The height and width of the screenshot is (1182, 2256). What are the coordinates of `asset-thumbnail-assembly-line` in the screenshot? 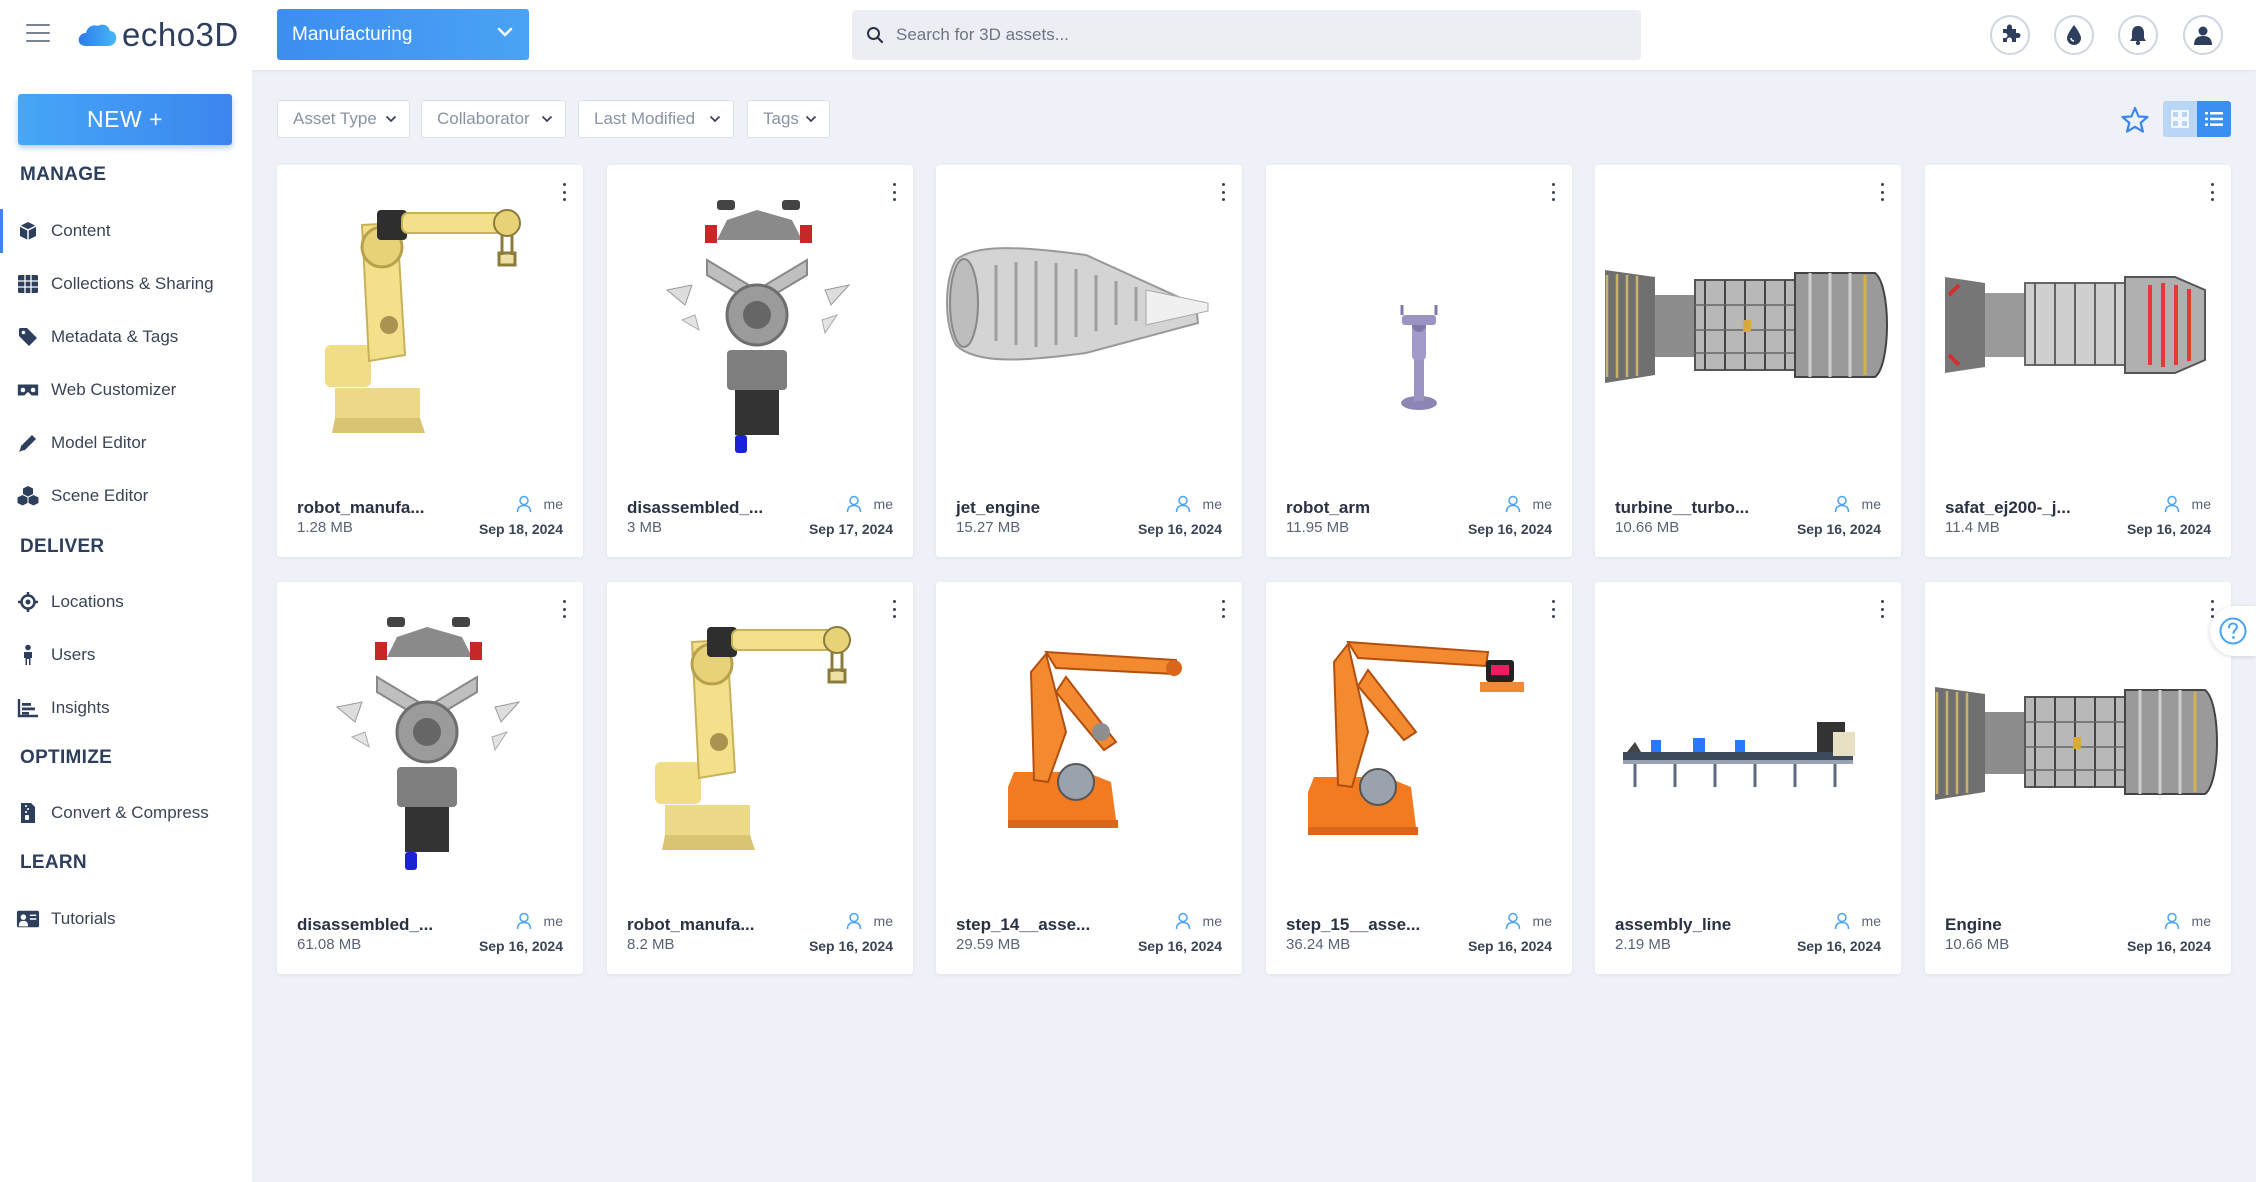 It's located at (1748, 742).